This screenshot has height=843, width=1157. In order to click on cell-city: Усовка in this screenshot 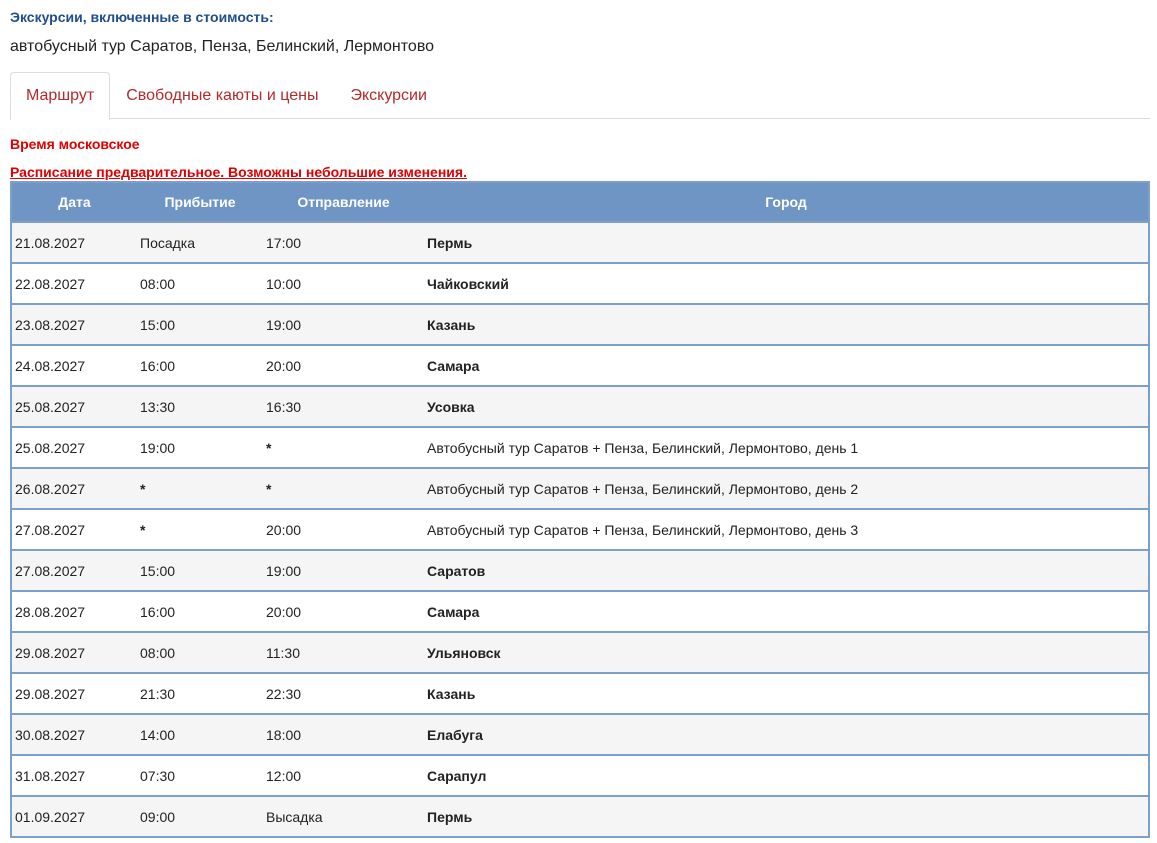, I will do `click(786, 406)`.